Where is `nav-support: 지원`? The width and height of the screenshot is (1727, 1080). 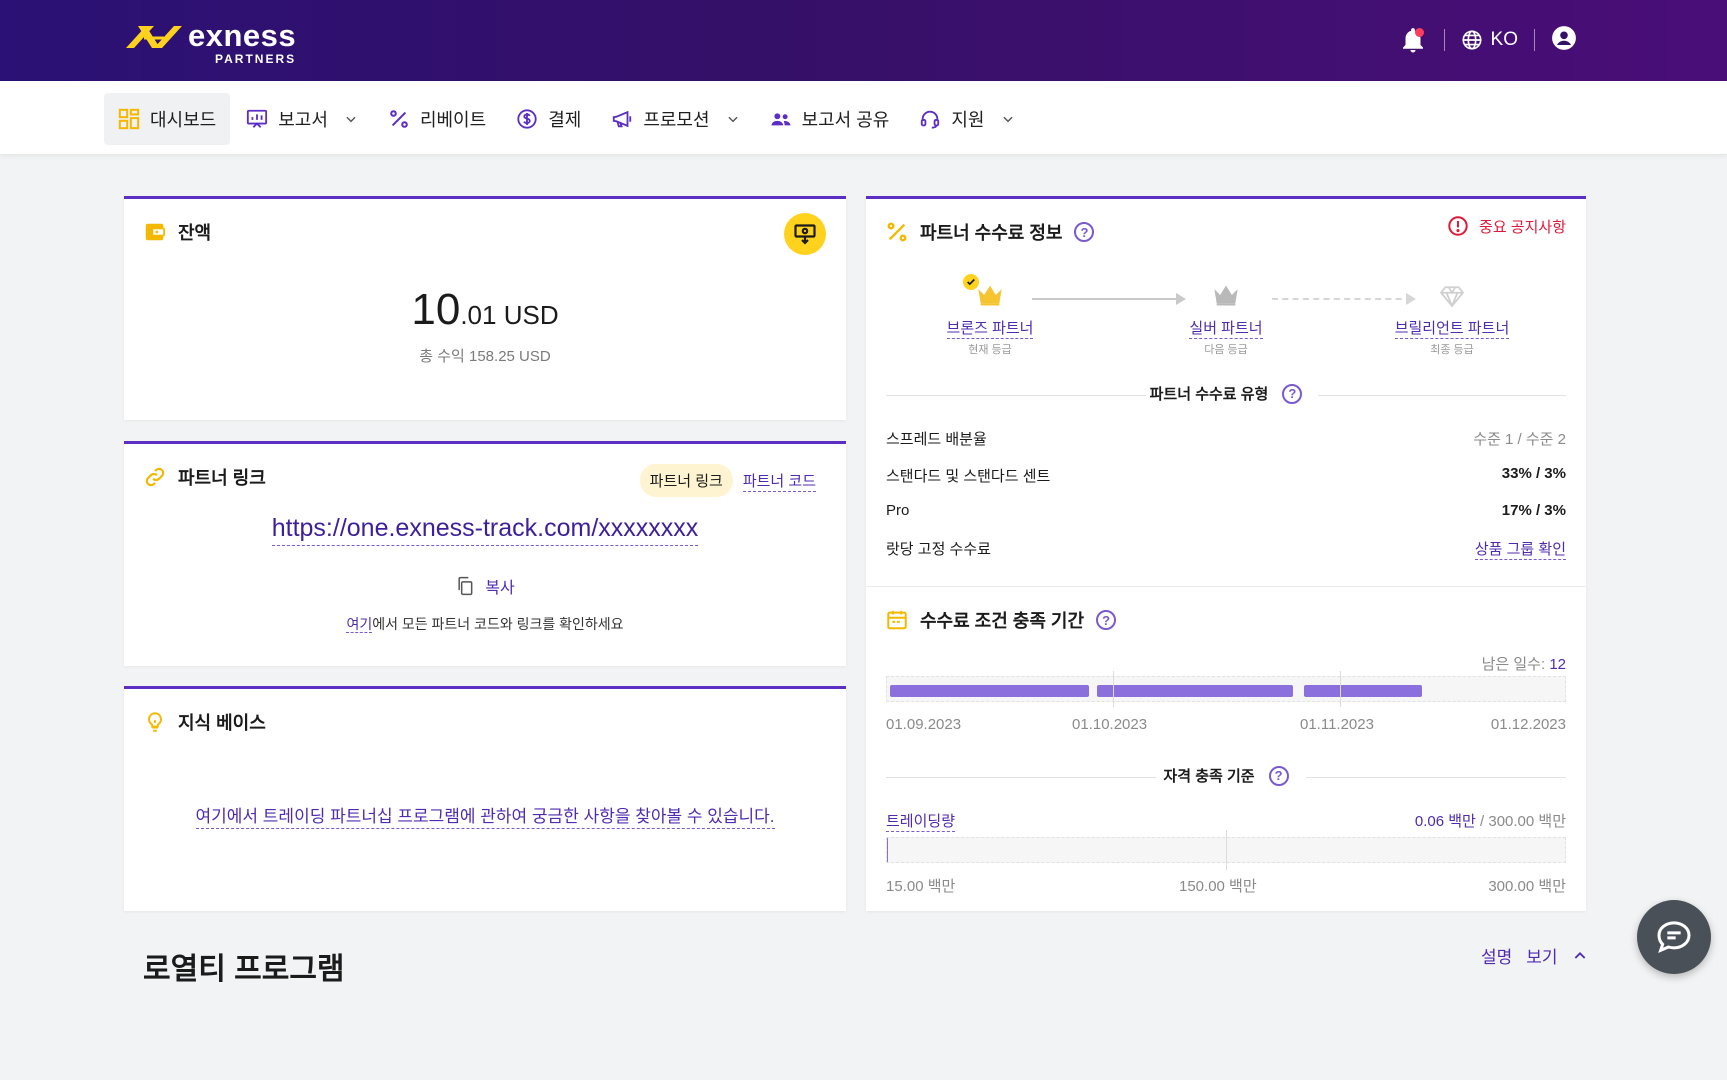 nav-support: 지원 is located at coordinates (966, 119).